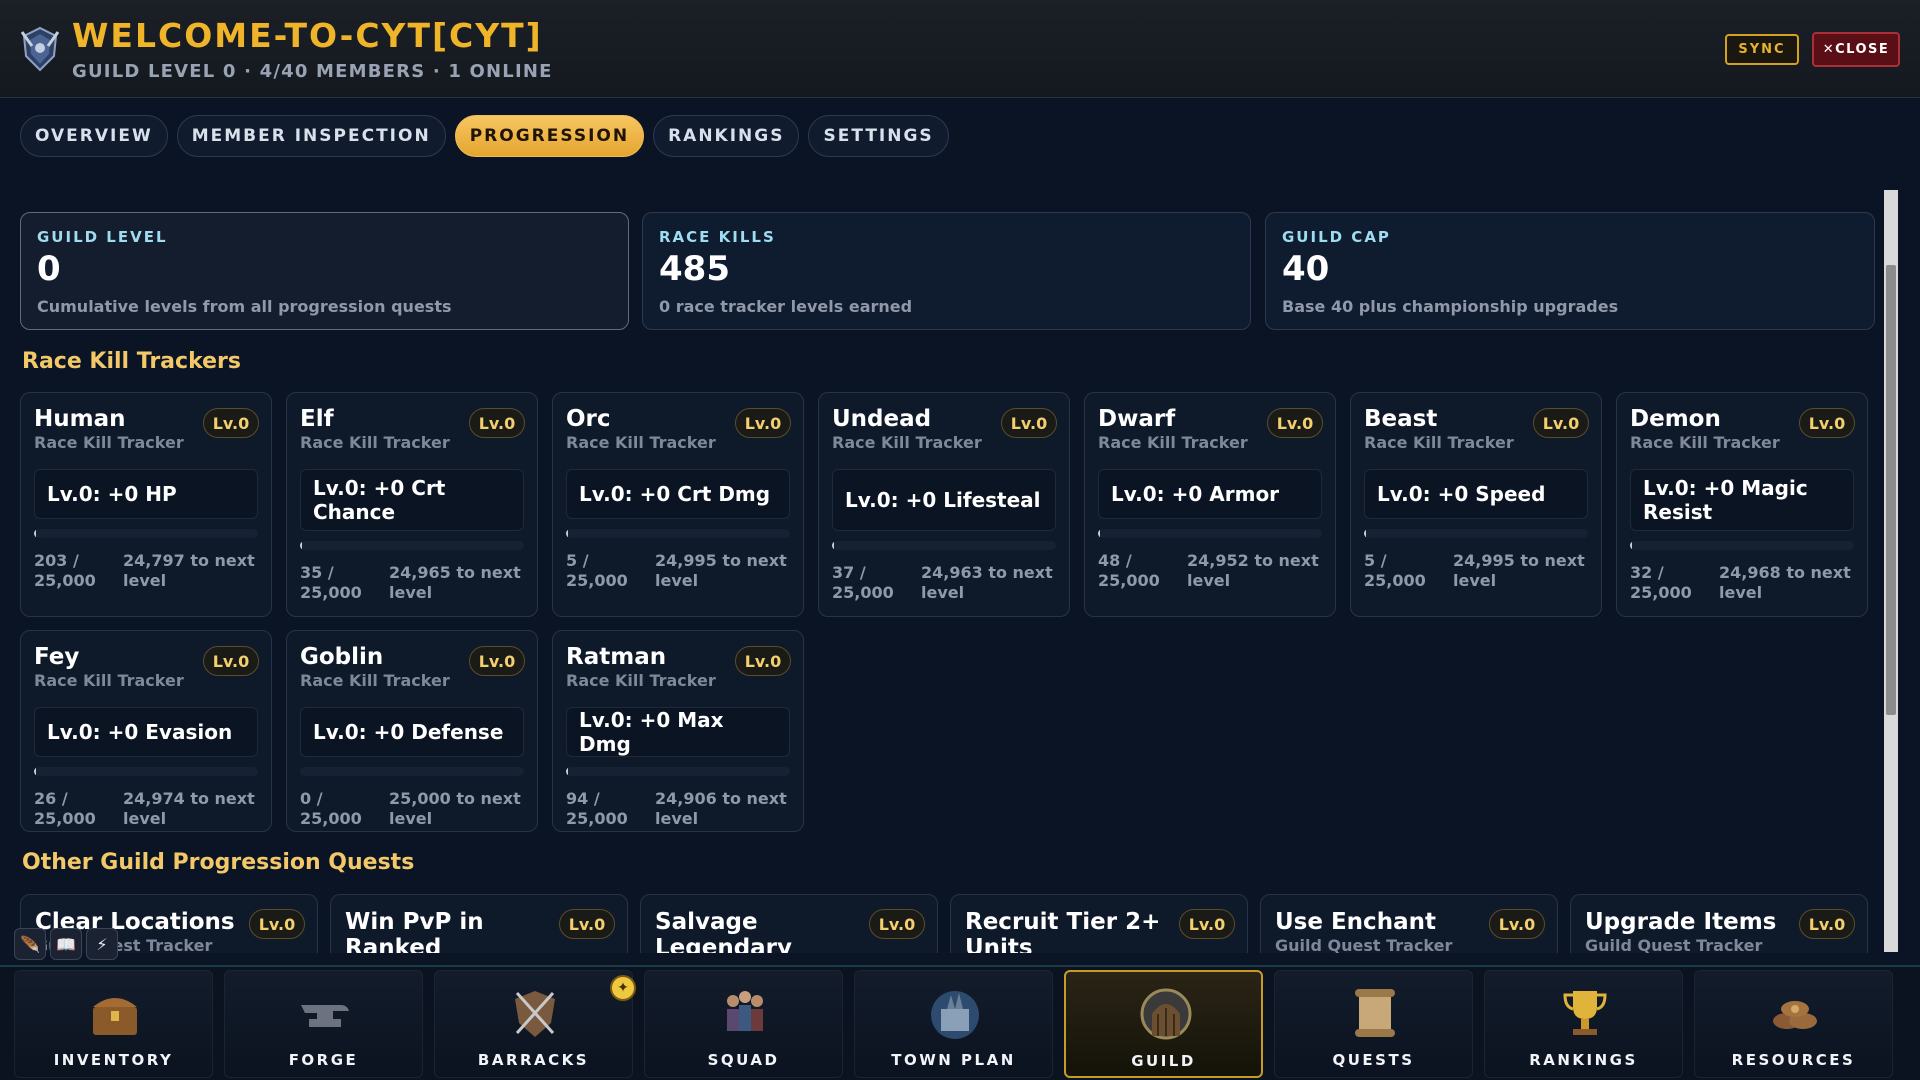 The width and height of the screenshot is (1920, 1080). I want to click on tracker-progress-count: 37 / 25,000, so click(863, 582).